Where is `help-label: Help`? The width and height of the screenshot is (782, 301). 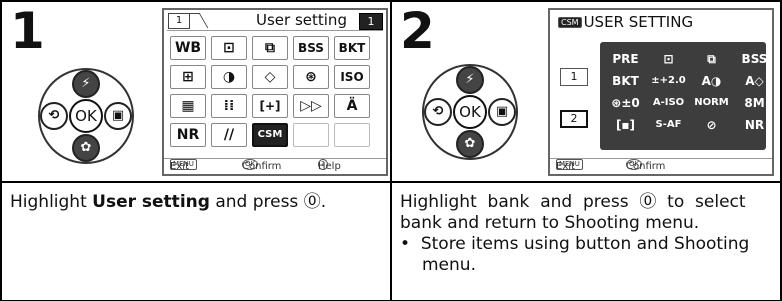 help-label: Help is located at coordinates (329, 166).